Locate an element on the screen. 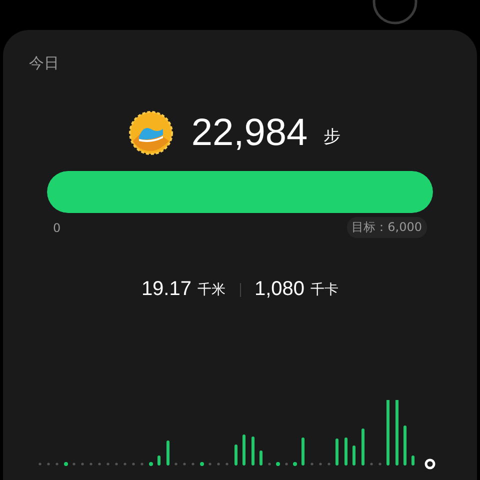 This screenshot has height=480, width=480. stat-value: 19.17 is located at coordinates (166, 289).